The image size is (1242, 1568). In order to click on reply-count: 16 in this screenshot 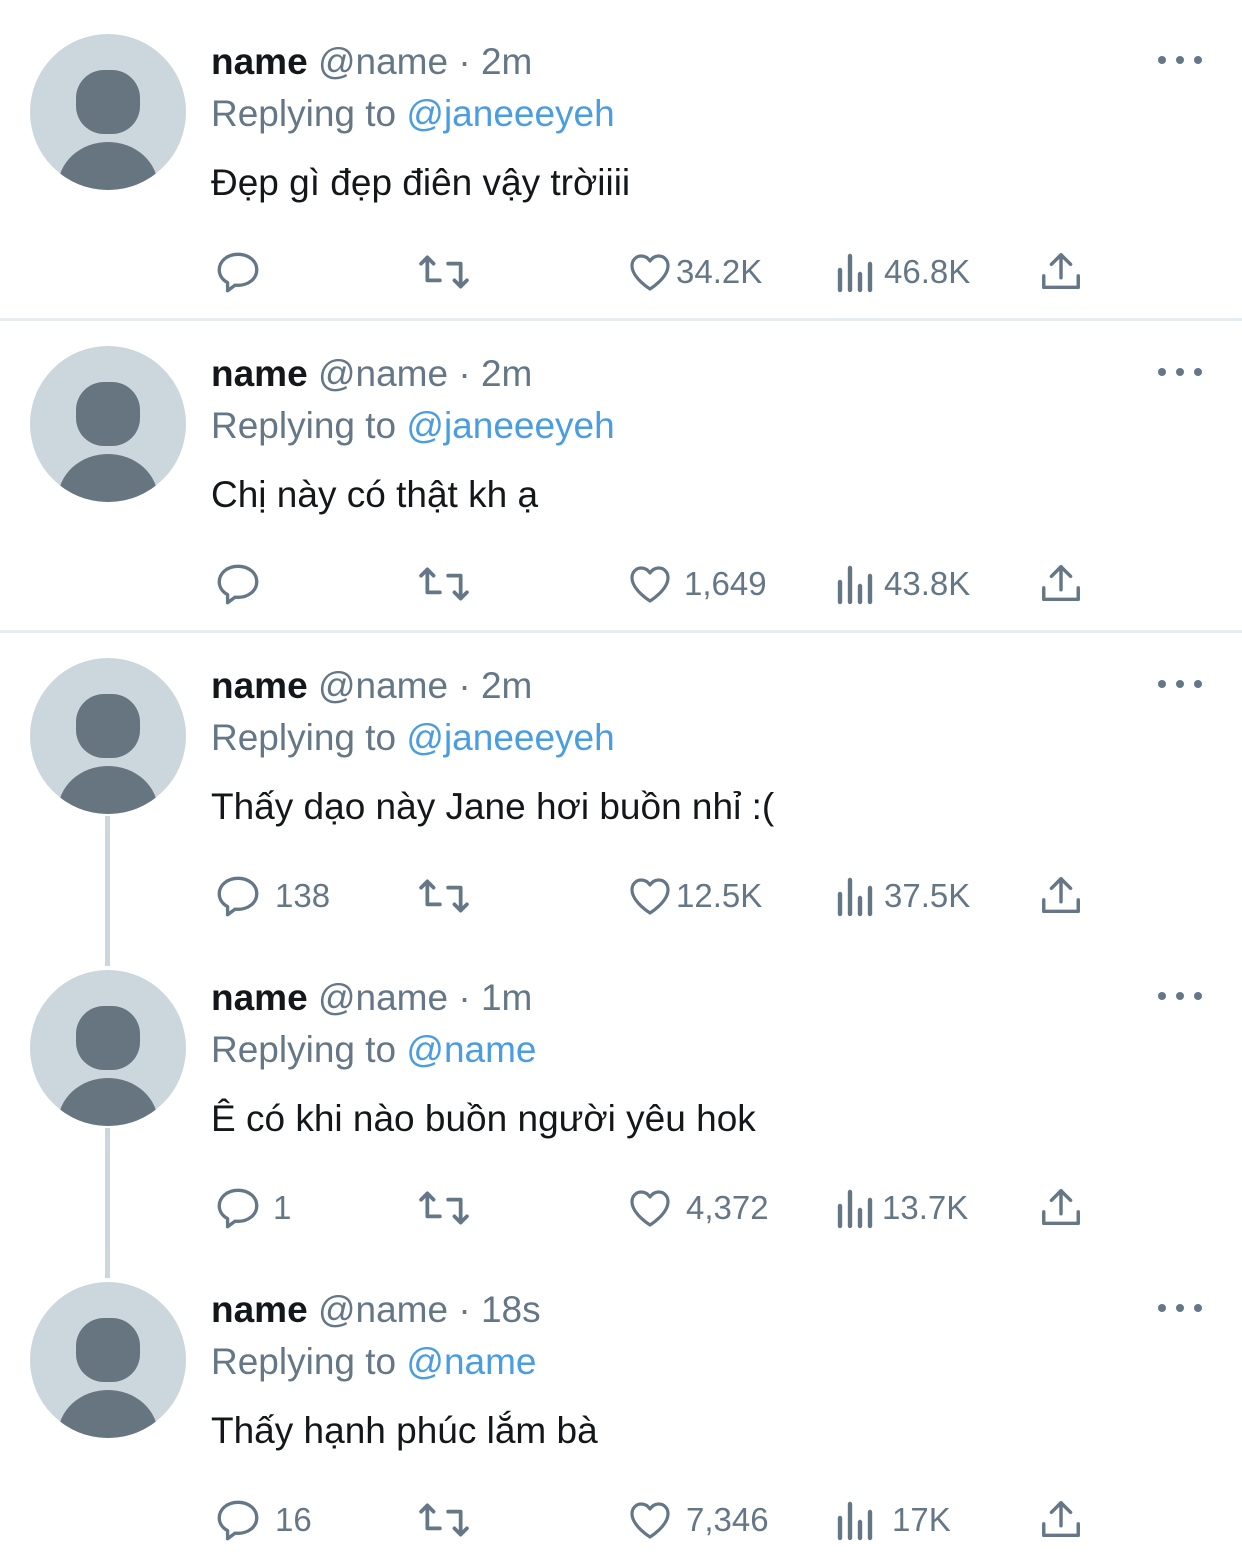, I will do `click(293, 1519)`.